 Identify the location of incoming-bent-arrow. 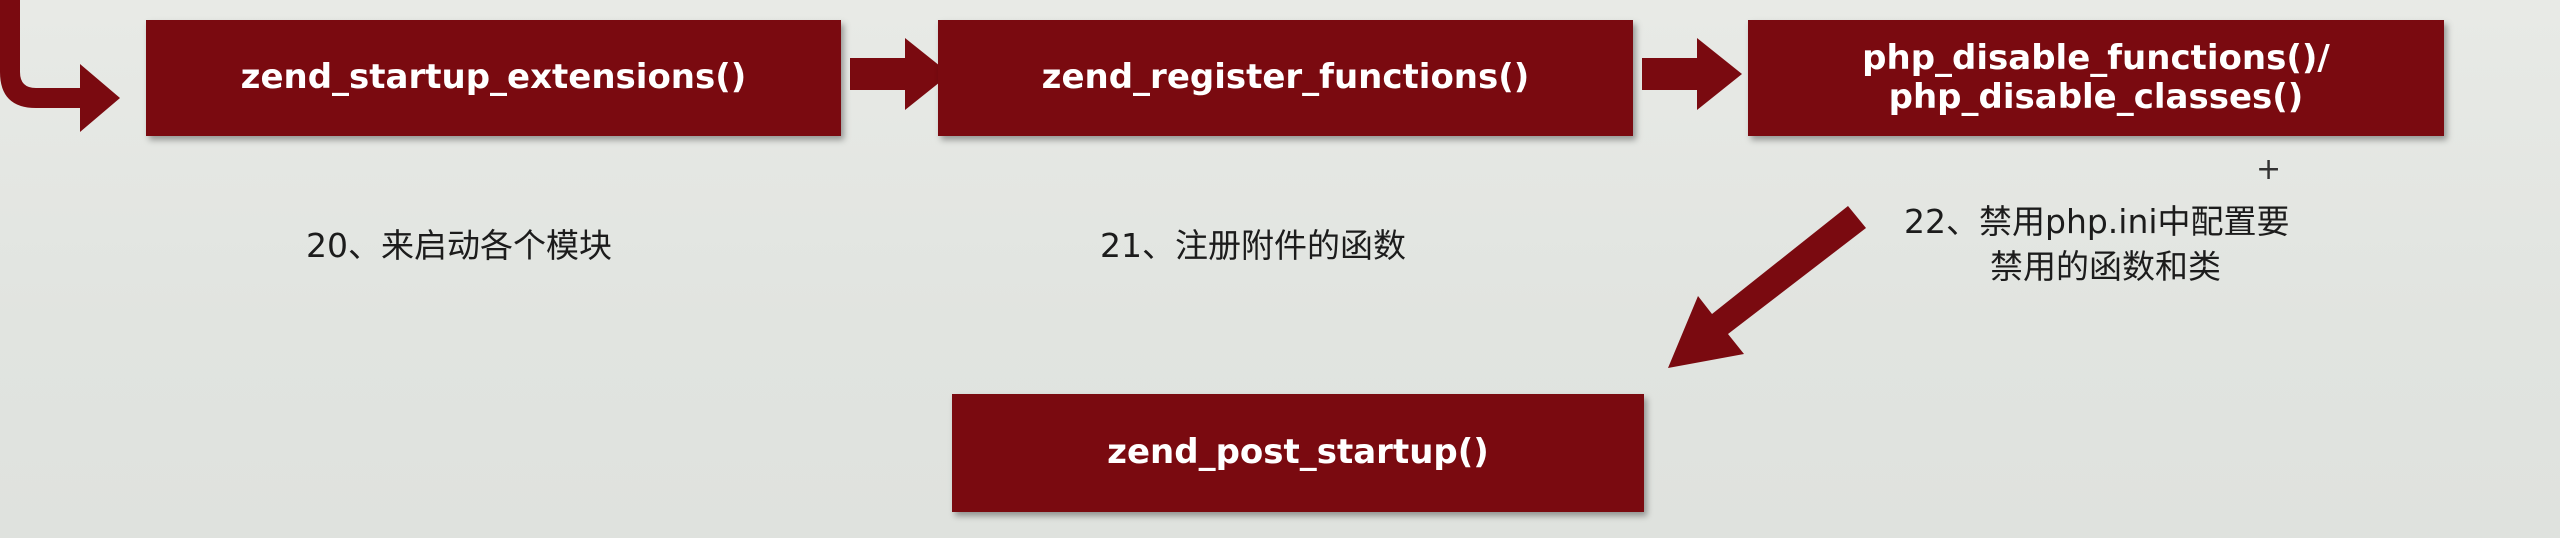
(60, 66).